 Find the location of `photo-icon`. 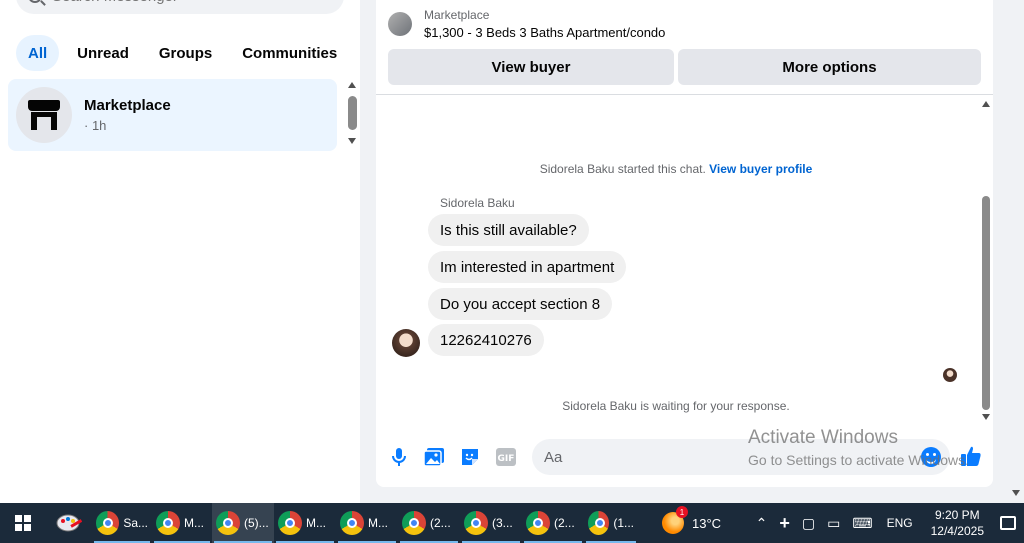

photo-icon is located at coordinates (434, 457).